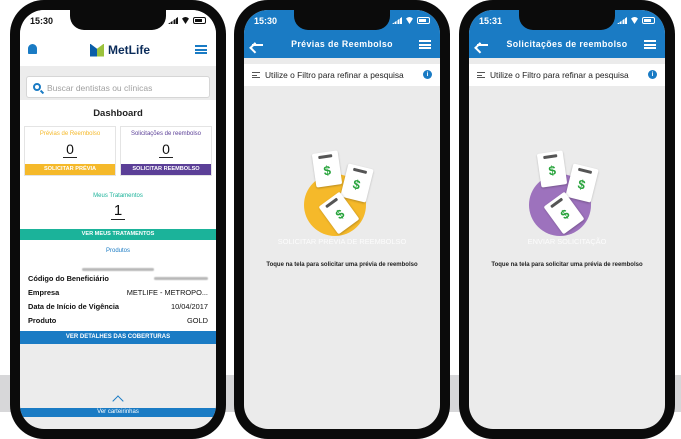 This screenshot has width=681, height=439. I want to click on solicitacoes-count: 0, so click(166, 150).